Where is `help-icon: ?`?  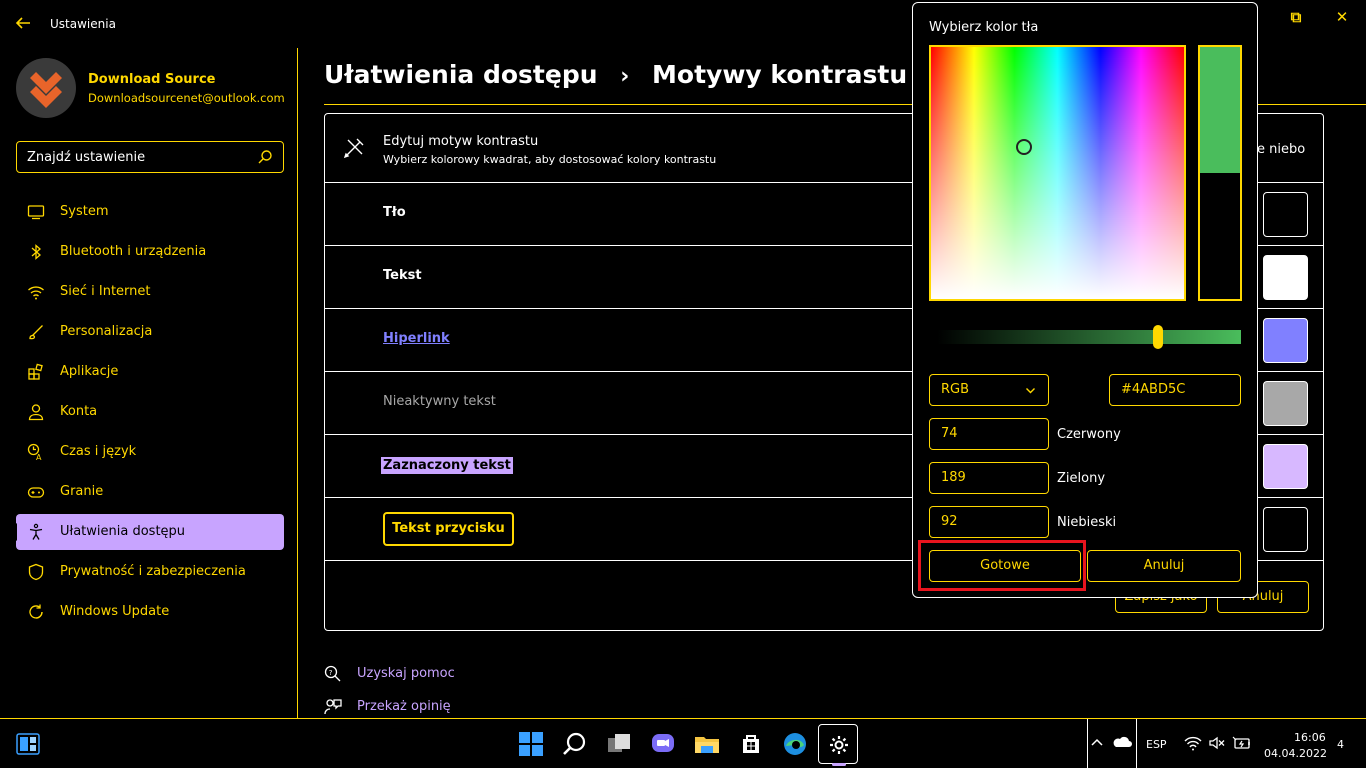
help-icon: ? is located at coordinates (332, 673).